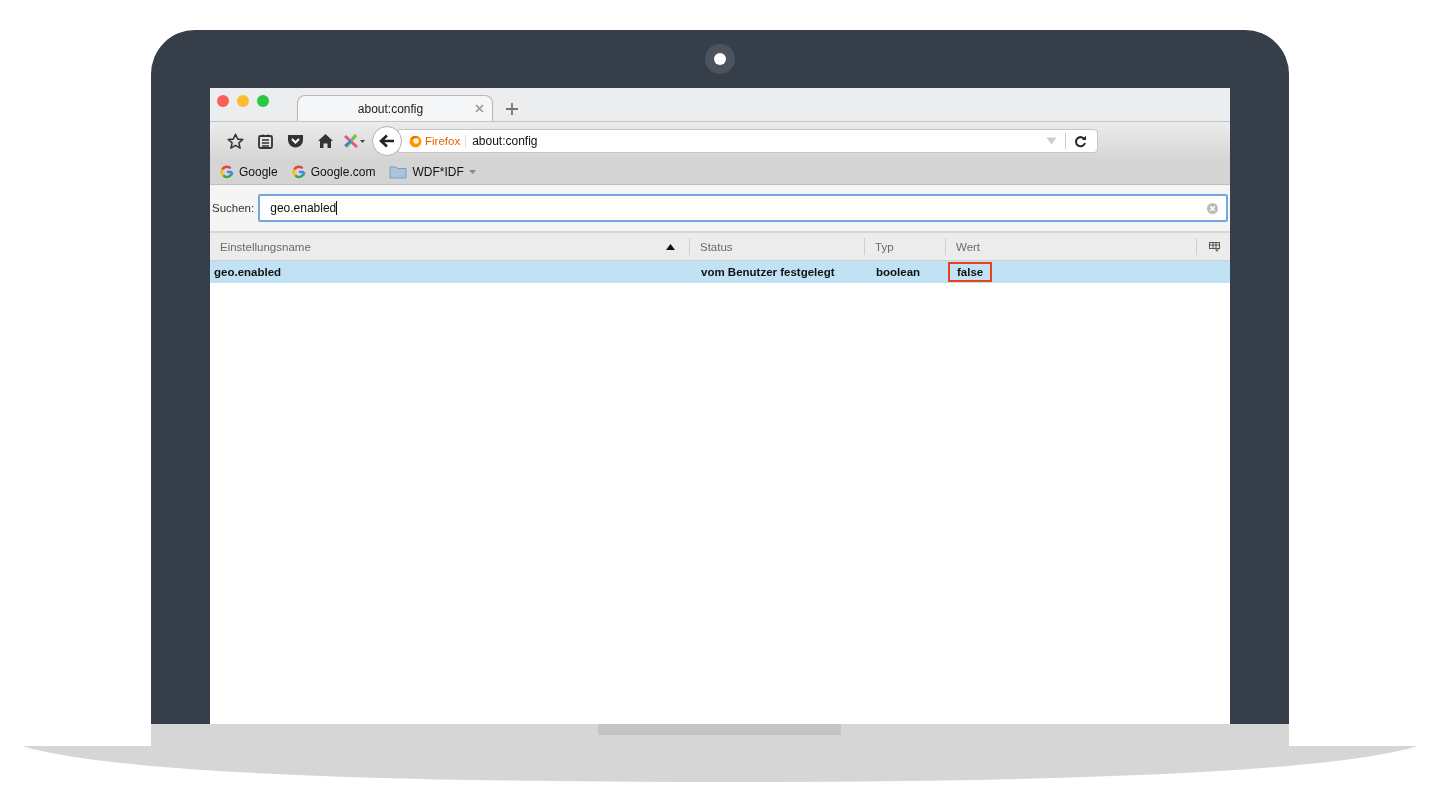  Describe the element at coordinates (295, 141) in the screenshot. I see `pocket-icon` at that location.